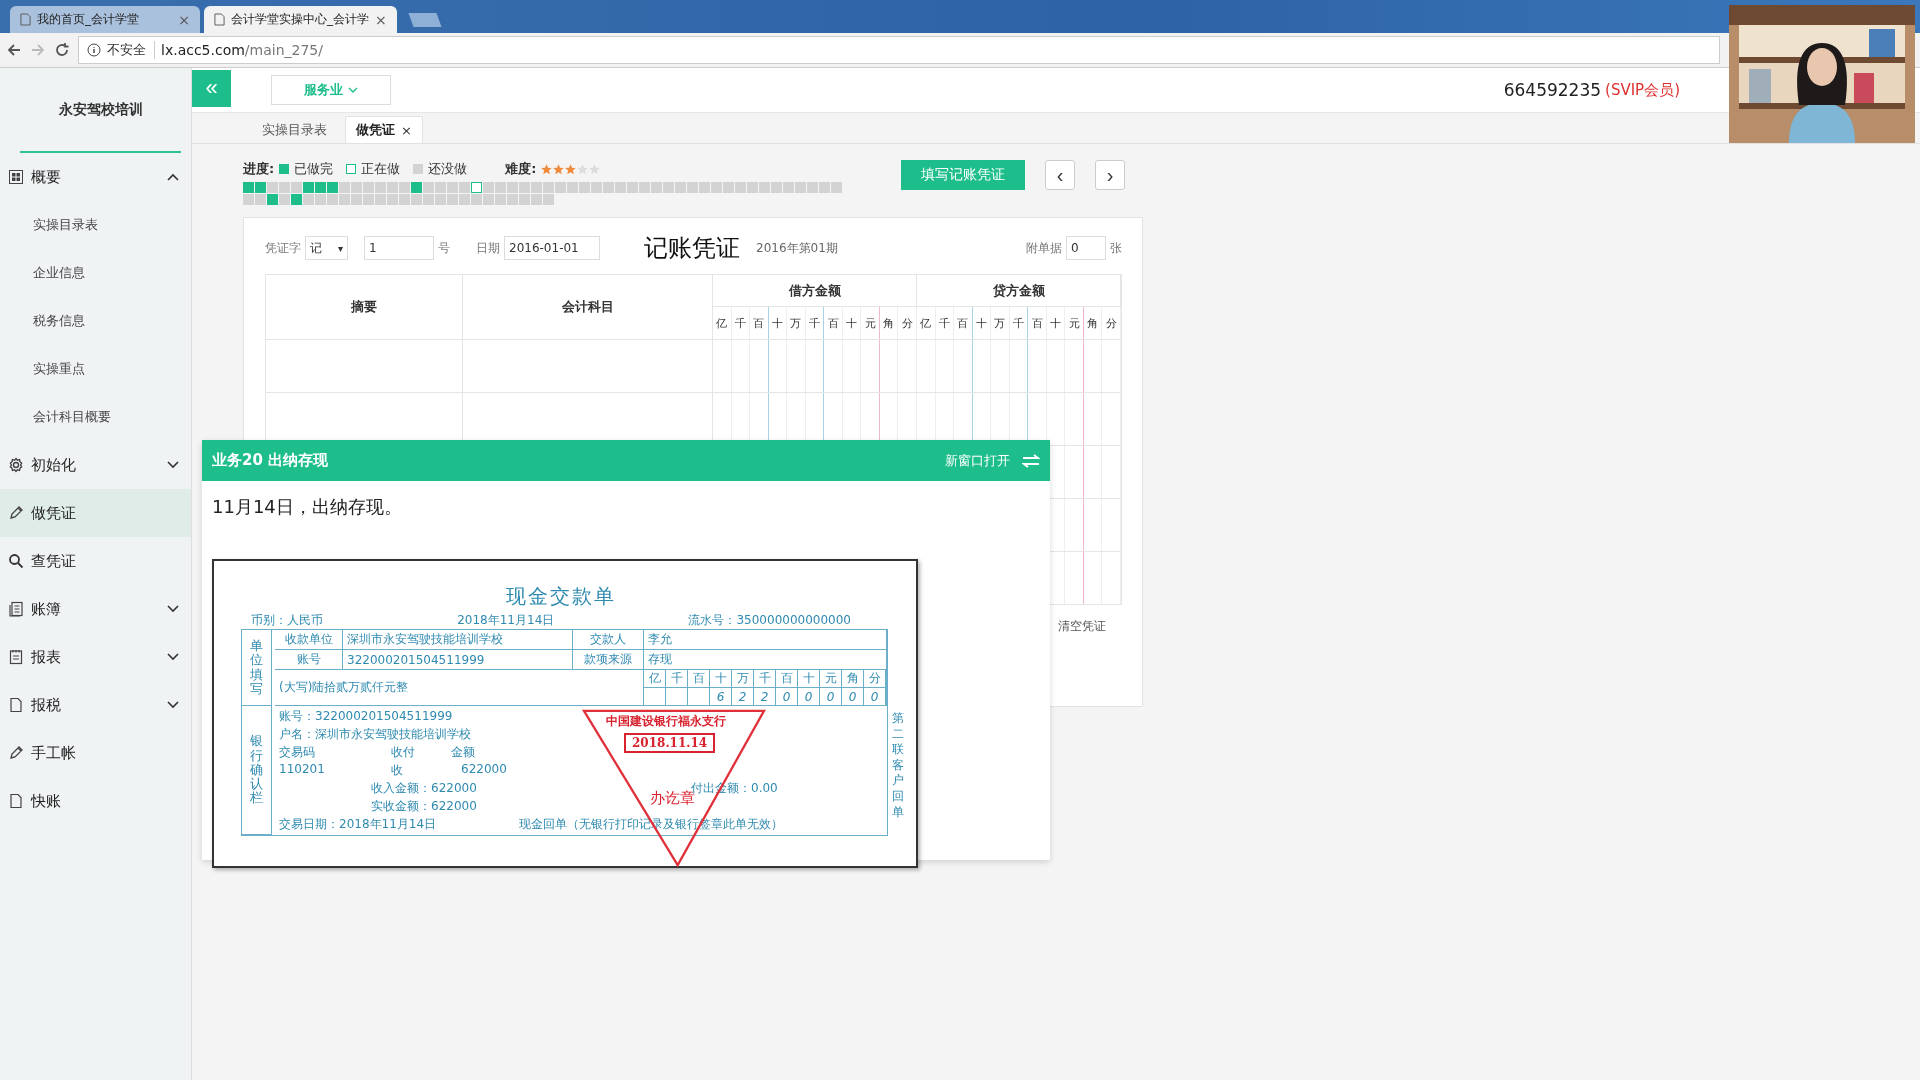 This screenshot has height=1080, width=1920. What do you see at coordinates (95, 465) in the screenshot?
I see `sidebar-item: 初始化` at bounding box center [95, 465].